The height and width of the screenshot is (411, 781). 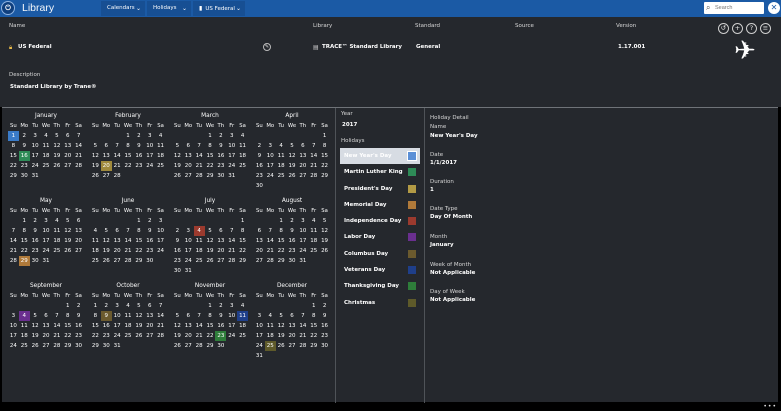 I want to click on day-cell: 28, so click(x=13, y=261).